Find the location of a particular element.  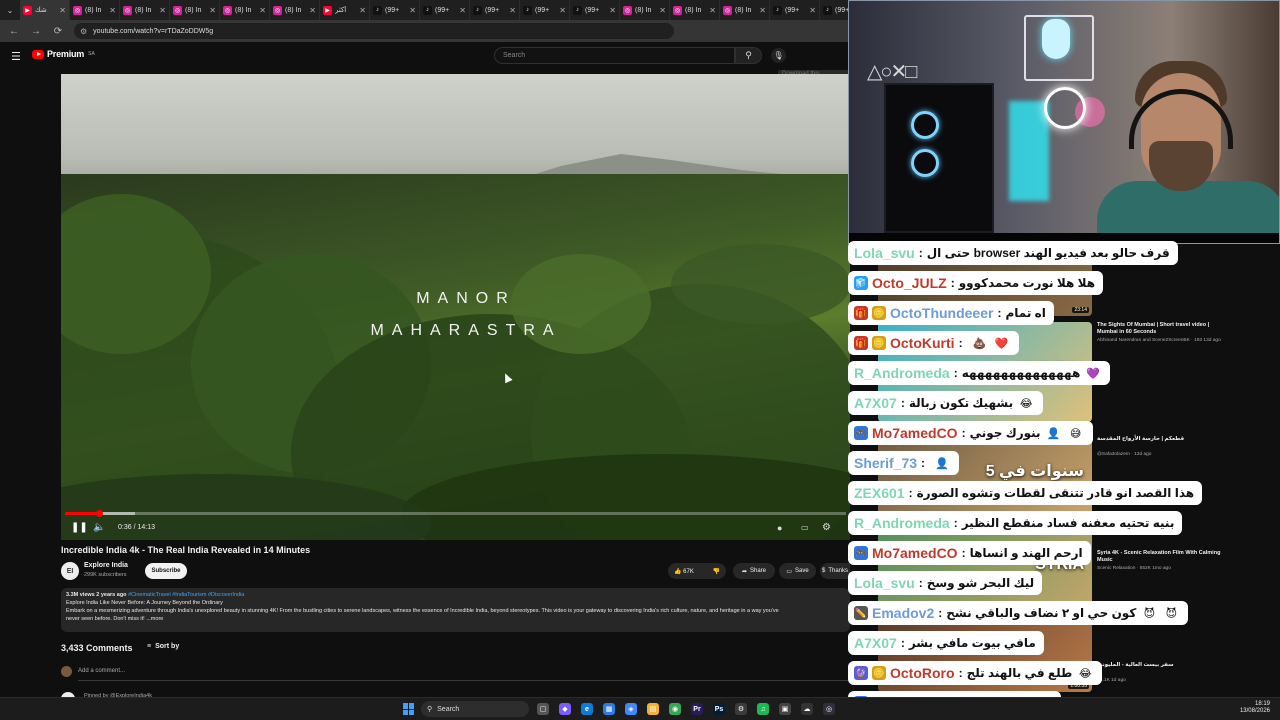

hamburger-menu-icon: ☰ is located at coordinates (16, 56).